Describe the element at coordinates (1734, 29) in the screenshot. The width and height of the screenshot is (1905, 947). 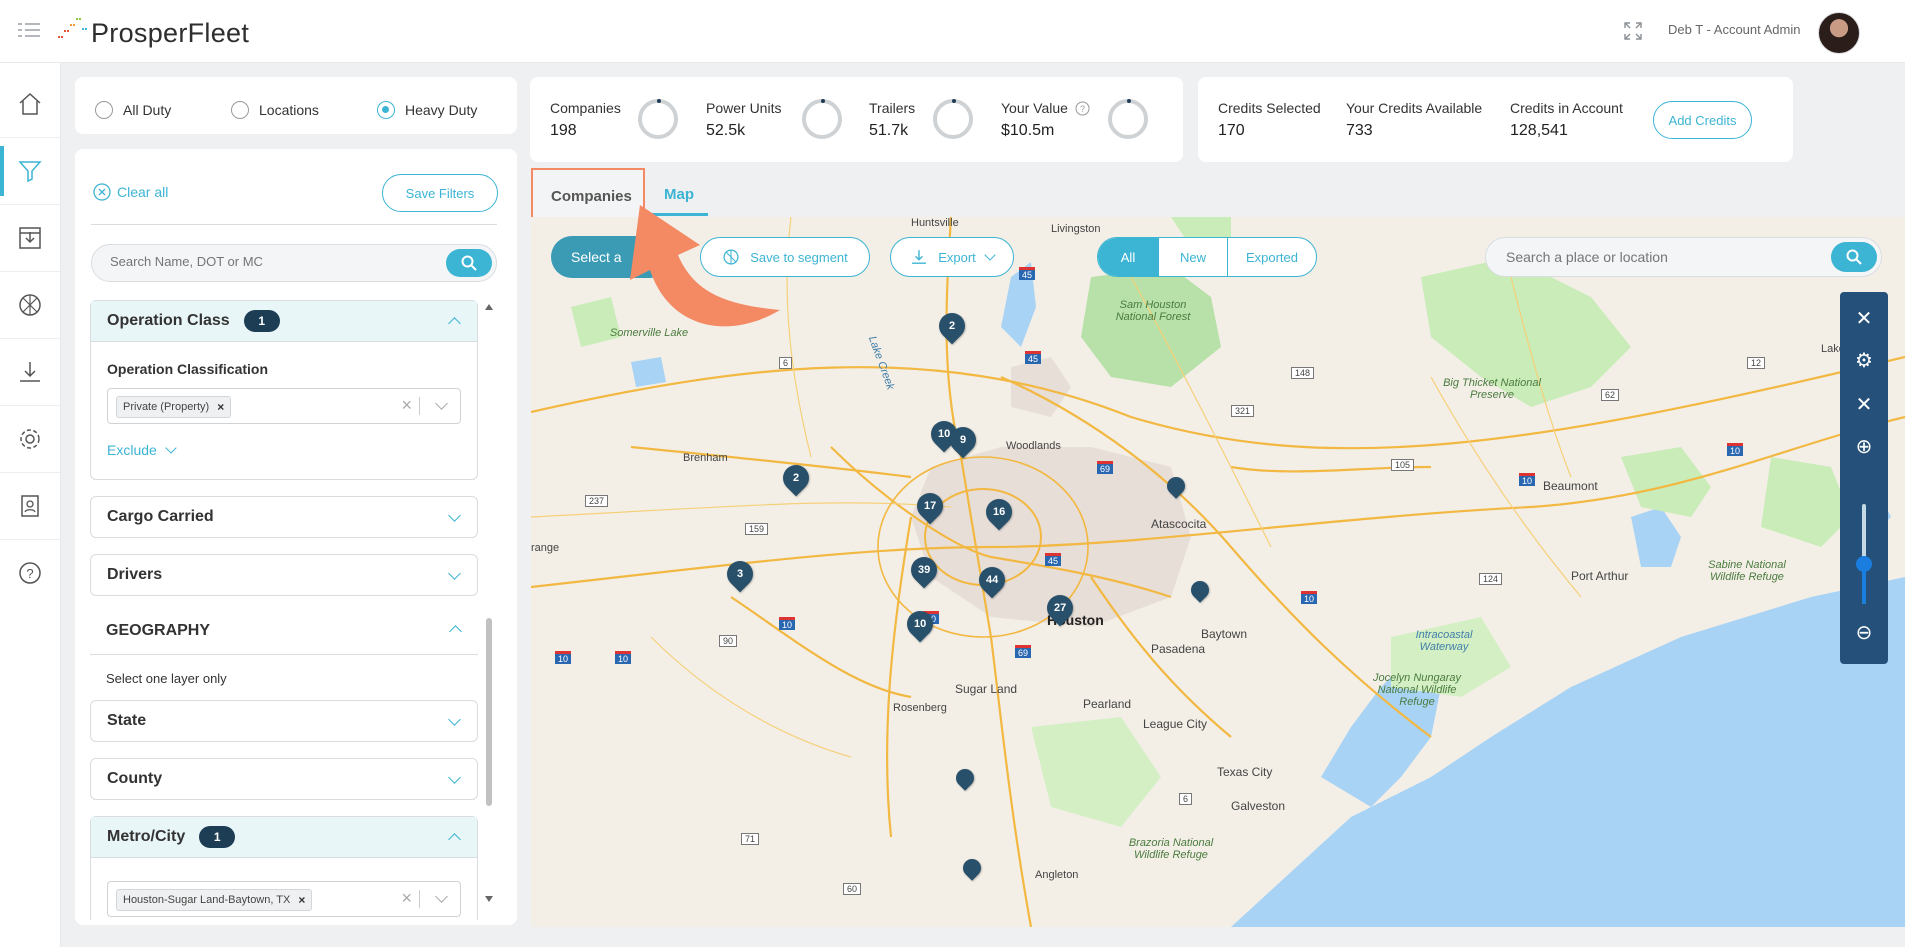
I see `user-name: Deb T - Account Admin` at that location.